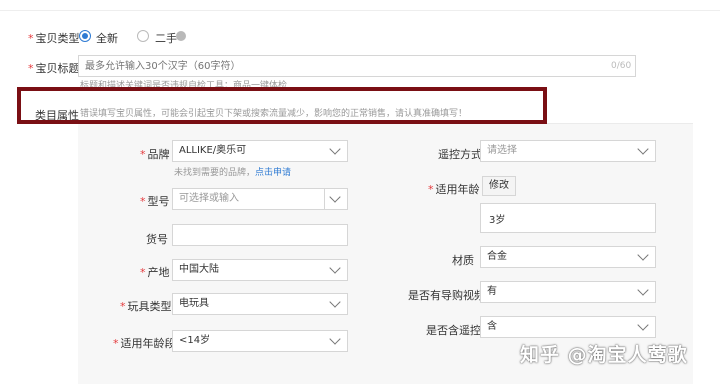  Describe the element at coordinates (155, 272) in the screenshot. I see `origin-label: * 产地` at that location.